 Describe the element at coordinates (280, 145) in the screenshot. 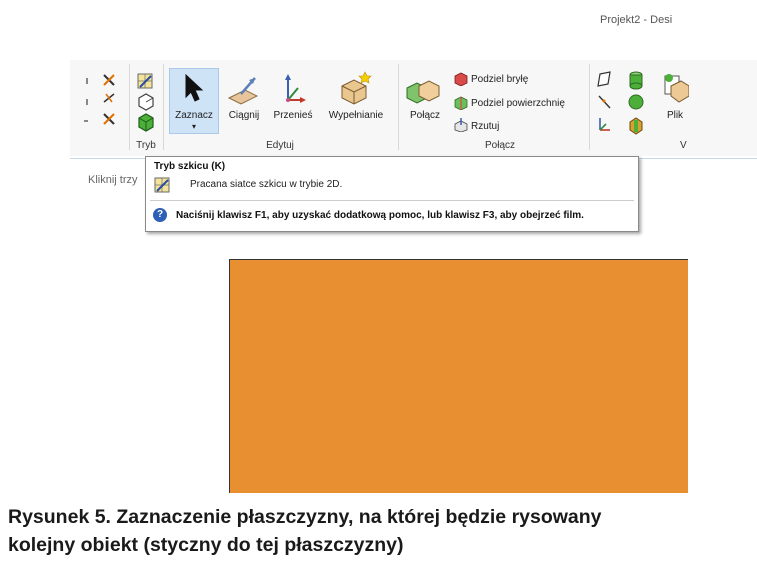

I see `group-label-edytuj: Edytuj` at that location.